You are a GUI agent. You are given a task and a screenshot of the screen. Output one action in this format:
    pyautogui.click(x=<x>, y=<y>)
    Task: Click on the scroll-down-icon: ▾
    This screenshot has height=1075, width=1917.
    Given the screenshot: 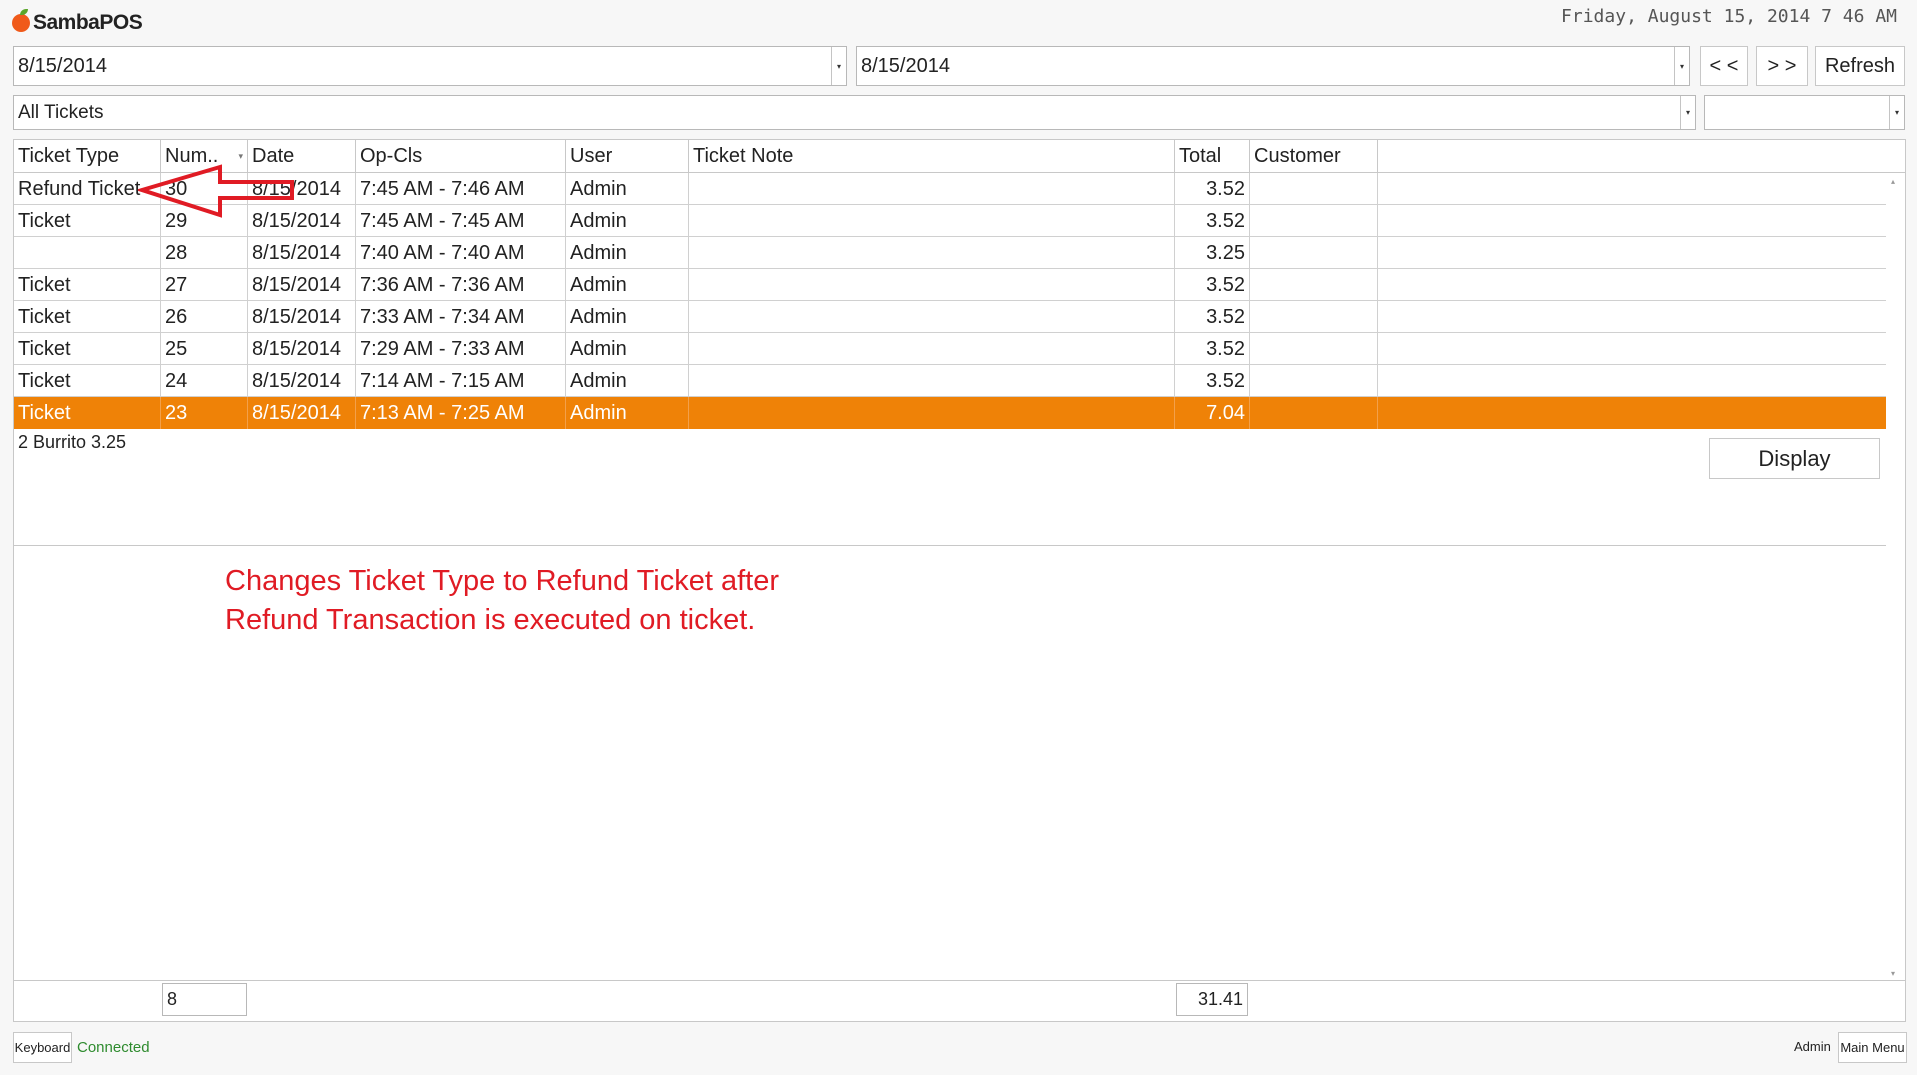 What is the action you would take?
    pyautogui.click(x=1893, y=973)
    